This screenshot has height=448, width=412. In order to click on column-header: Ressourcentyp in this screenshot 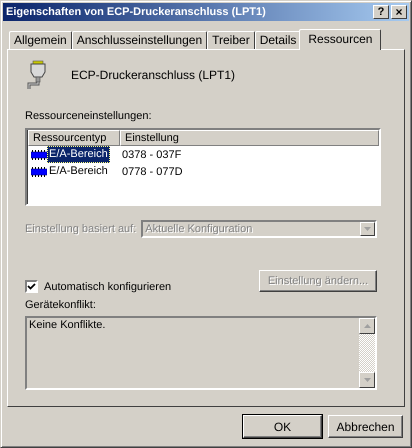, I will do `click(74, 138)`.